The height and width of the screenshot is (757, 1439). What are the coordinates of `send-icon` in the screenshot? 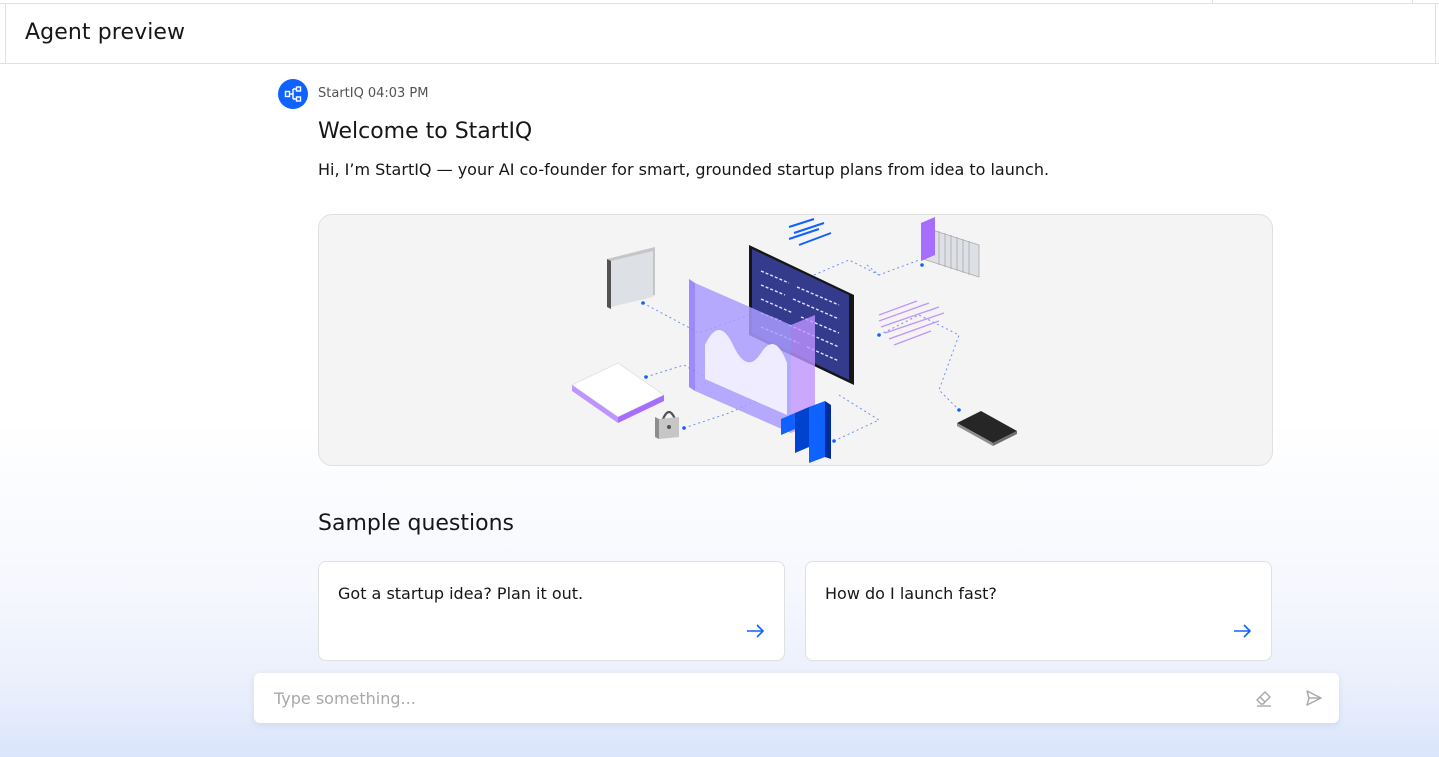 It's located at (1314, 698).